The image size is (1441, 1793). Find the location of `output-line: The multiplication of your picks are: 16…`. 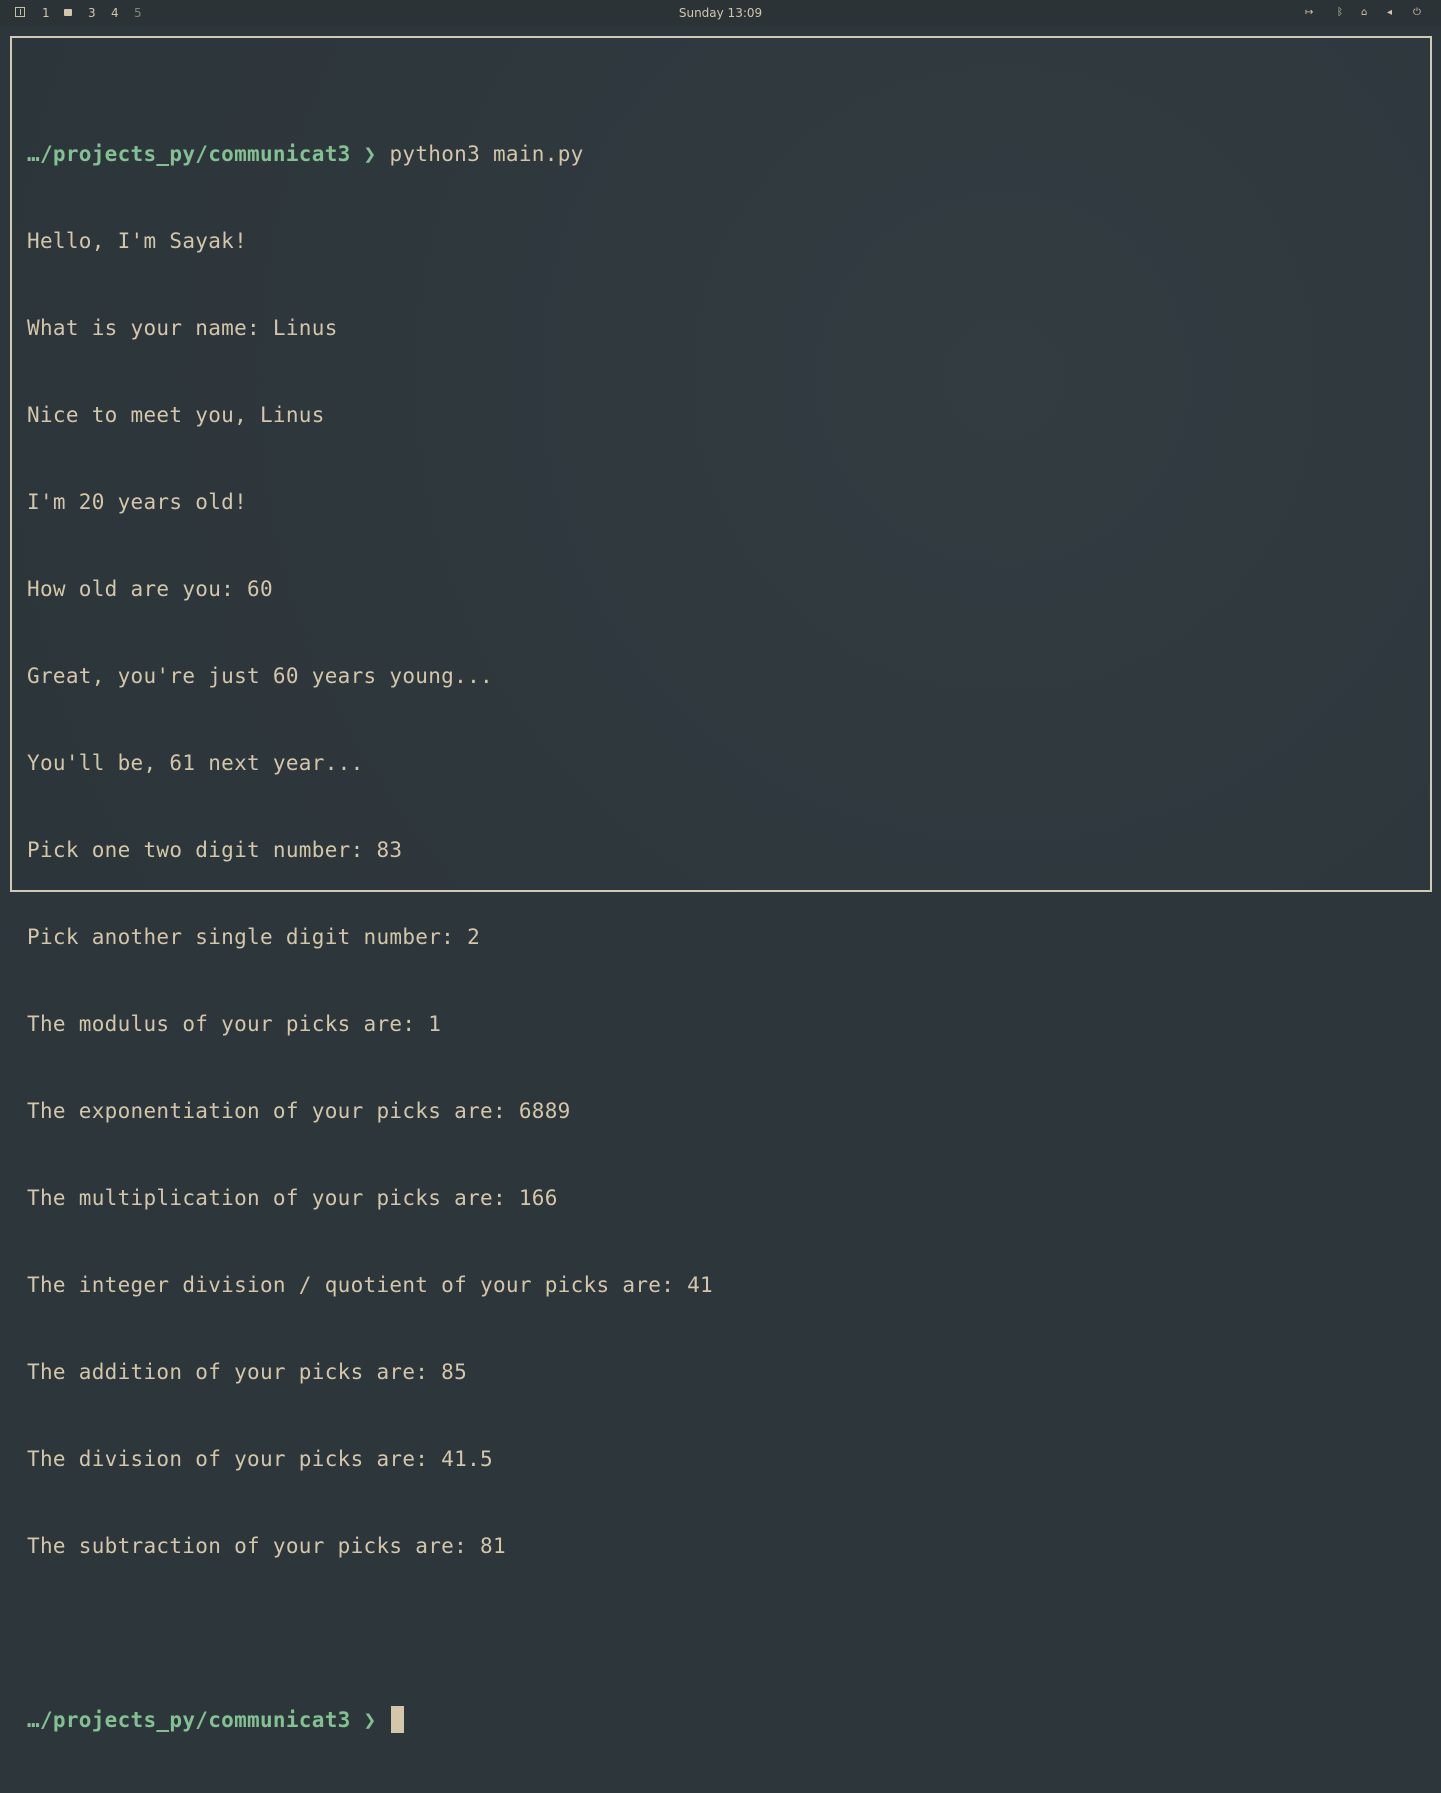

output-line: The multiplication of your picks are: 16… is located at coordinates (292, 1198).